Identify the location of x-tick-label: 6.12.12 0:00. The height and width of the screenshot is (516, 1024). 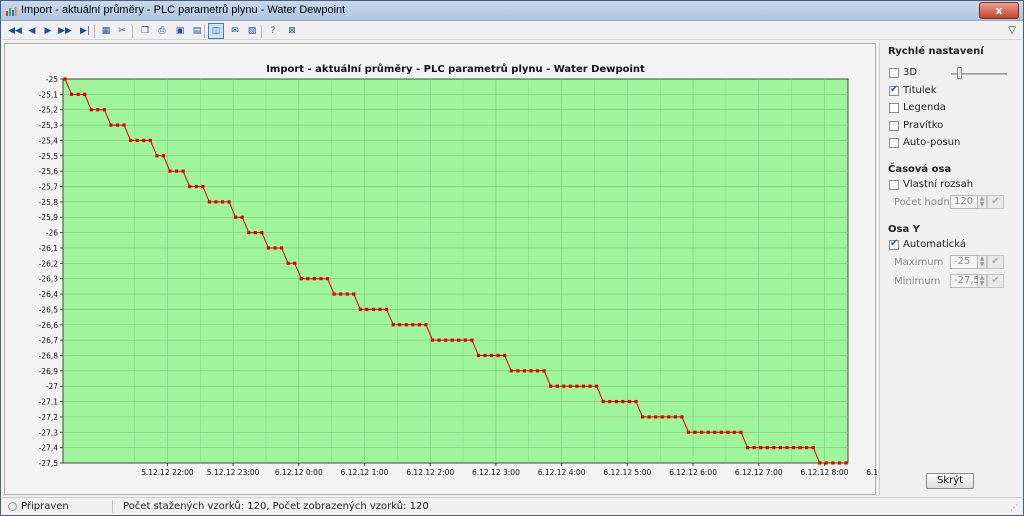
(299, 472).